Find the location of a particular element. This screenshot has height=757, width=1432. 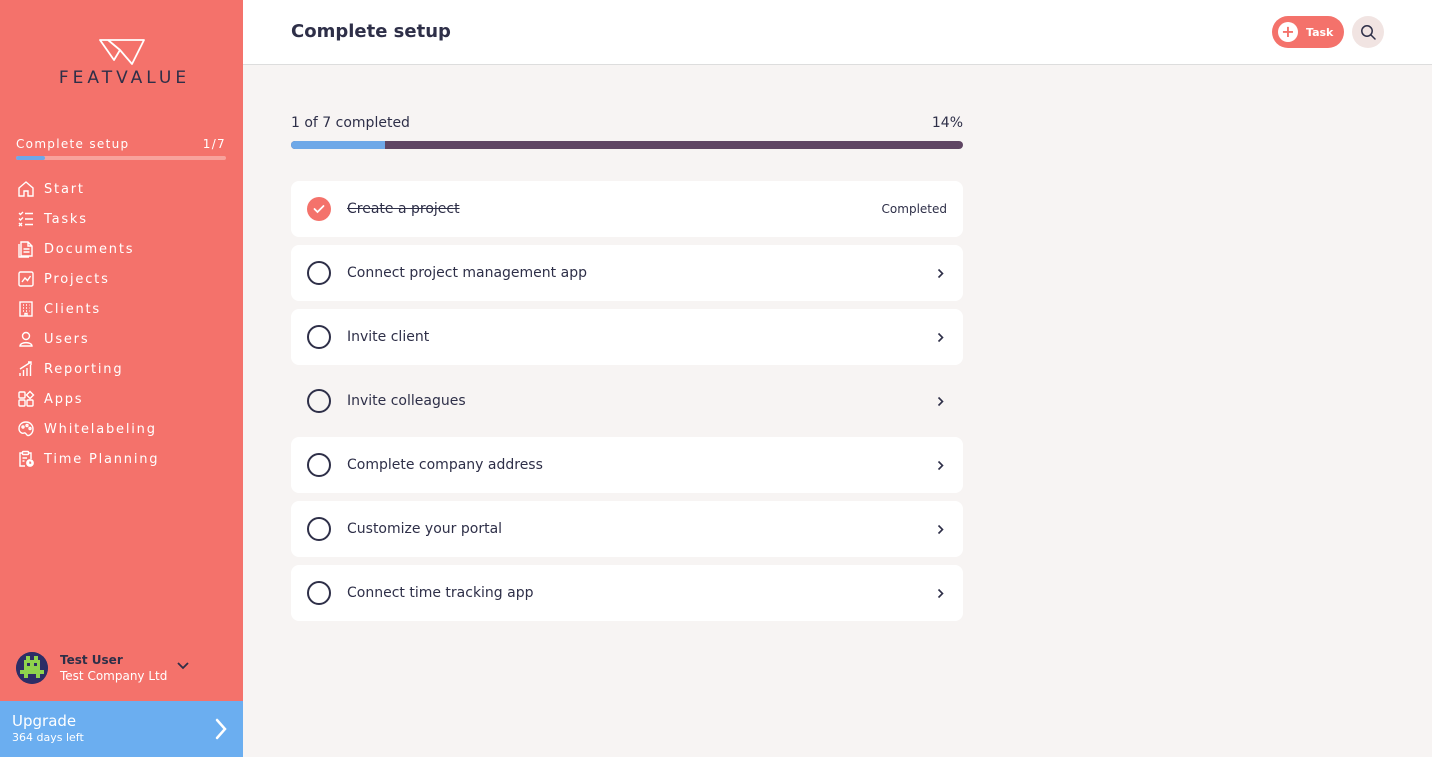

home-icon is located at coordinates (26, 189).